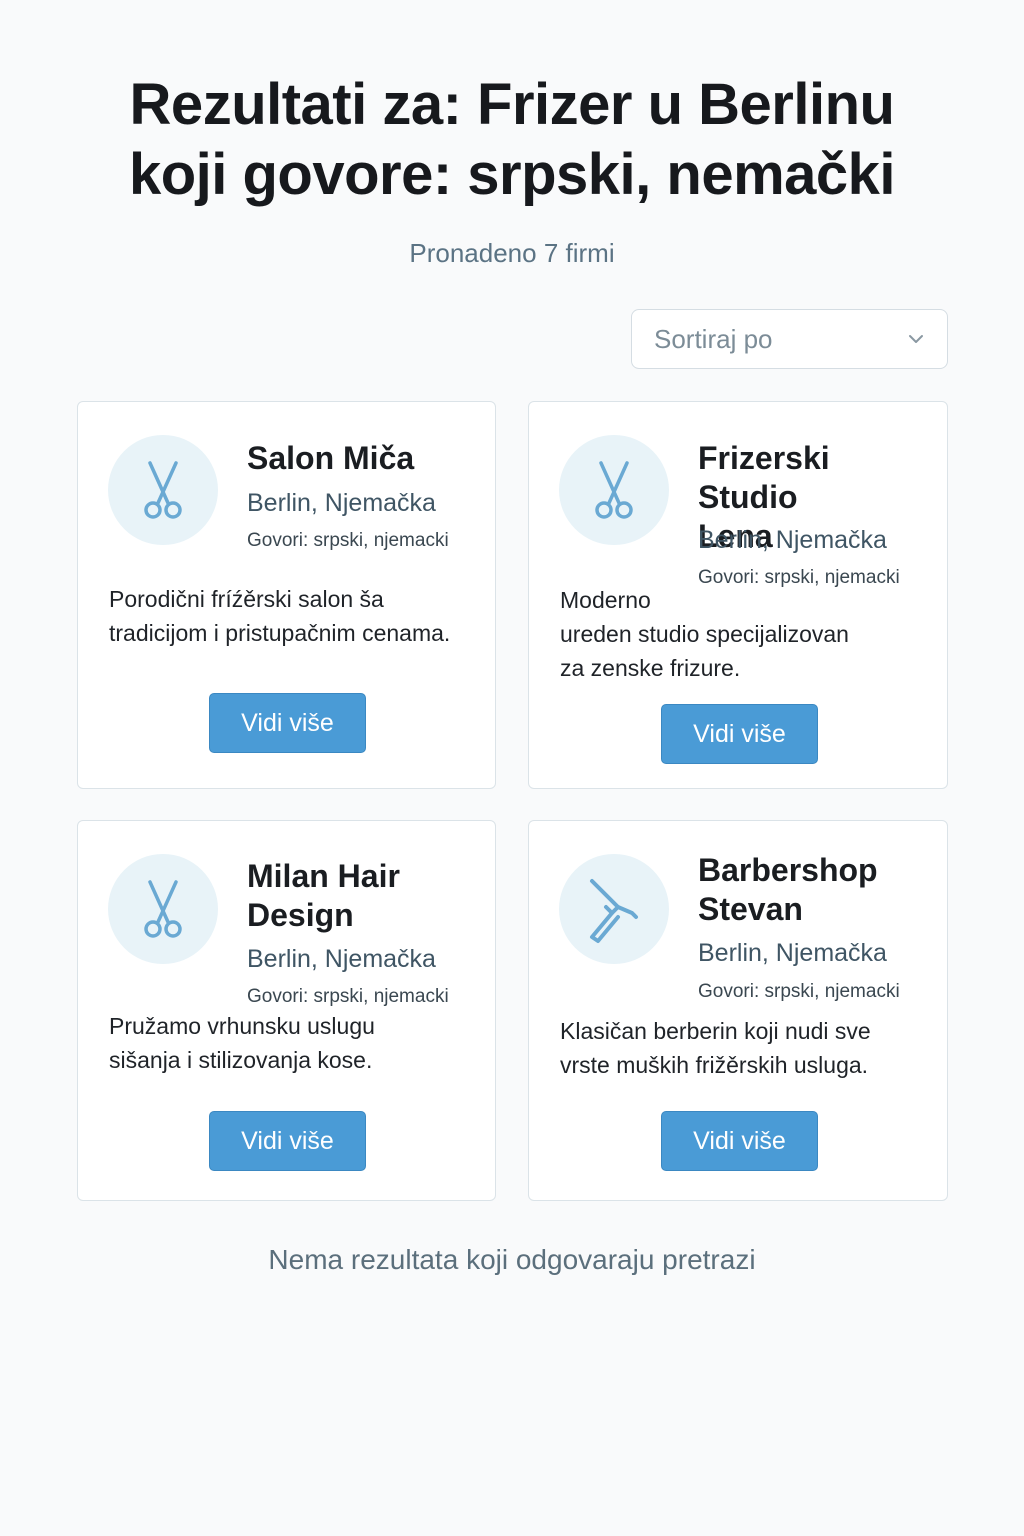 The height and width of the screenshot is (1536, 1024). What do you see at coordinates (512, 104) in the screenshot?
I see `page-title-line-1: Rezultati za: Frizer u Berlinu` at bounding box center [512, 104].